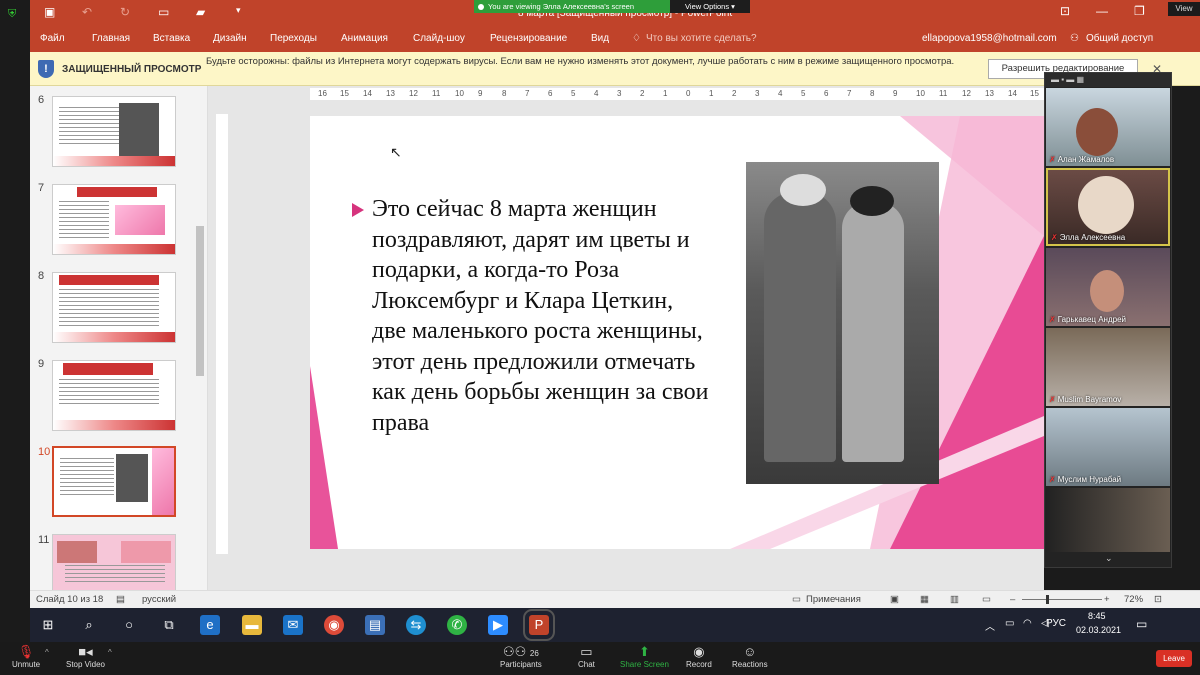 This screenshot has height=675, width=1200. I want to click on record-button: ◉ Record, so click(699, 656).